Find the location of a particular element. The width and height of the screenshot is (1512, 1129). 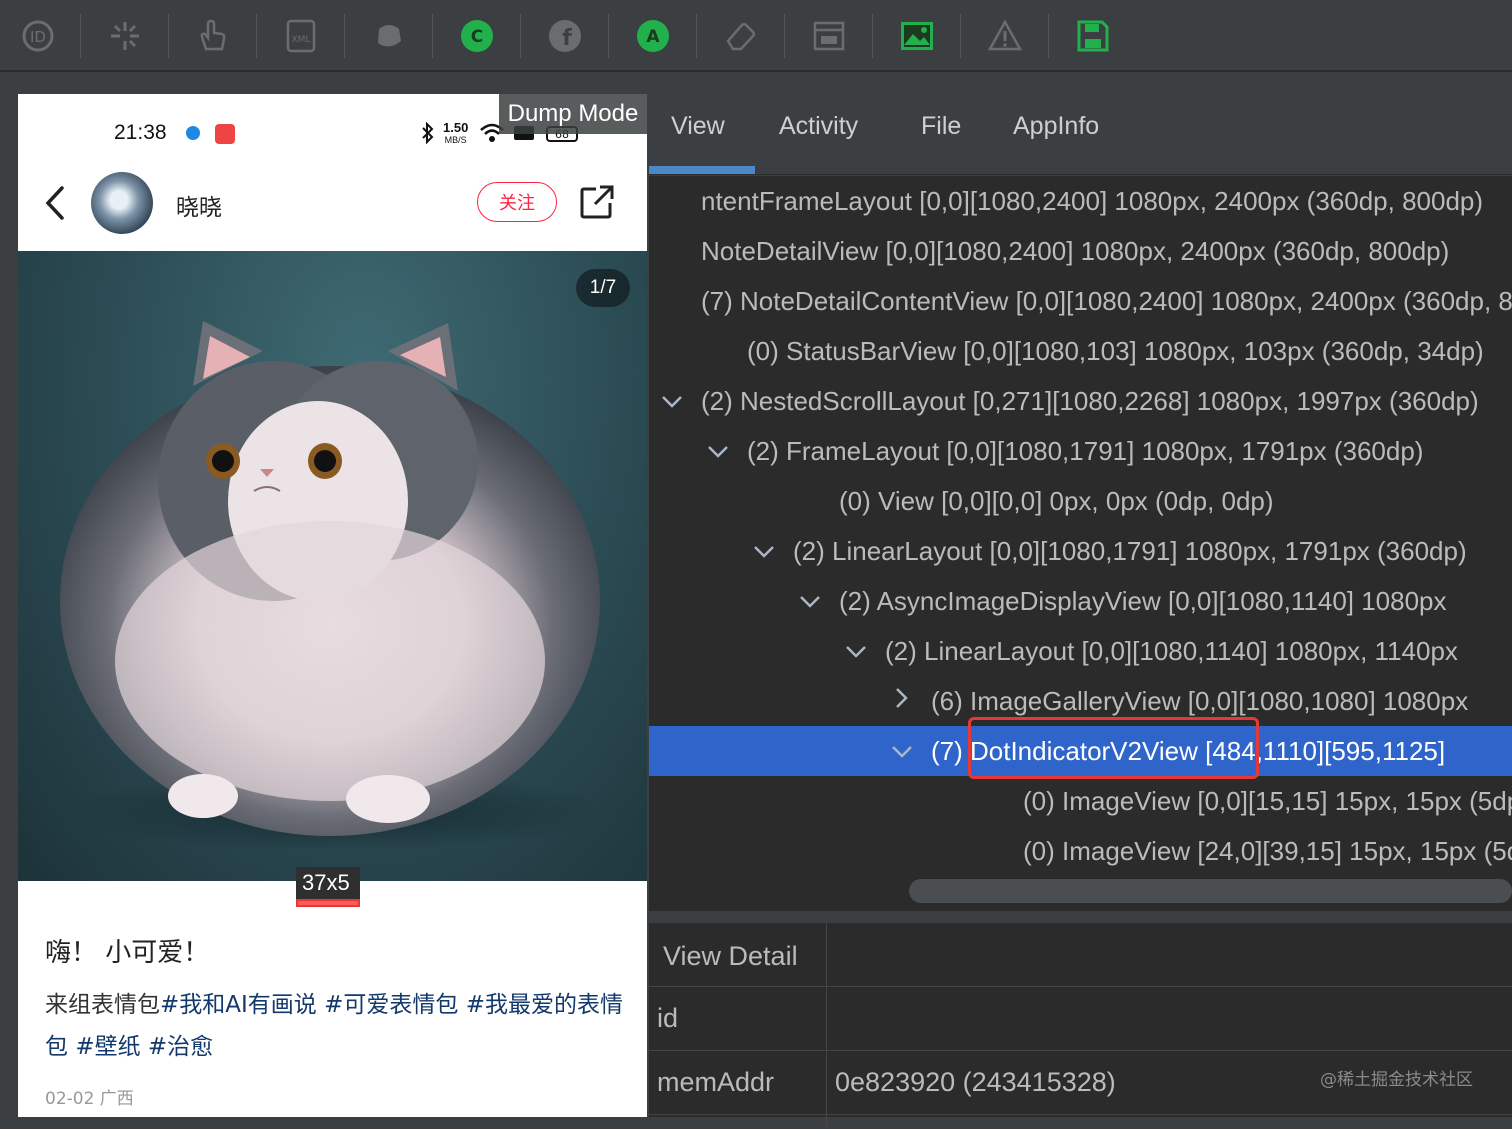

avatar is located at coordinates (122, 203).